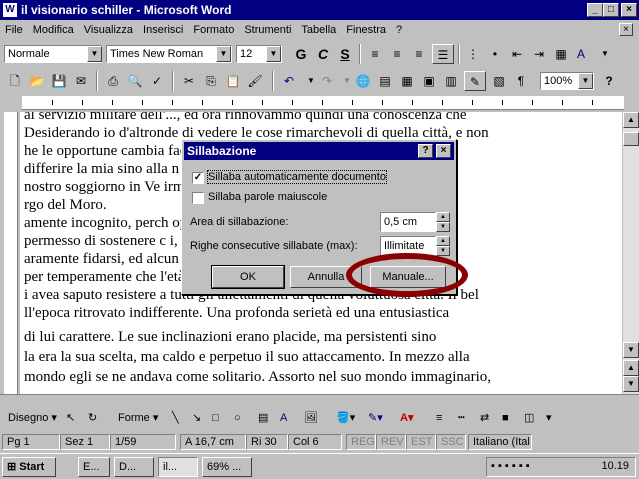 The image size is (639, 479). Describe the element at coordinates (561, 54) in the screenshot. I see `borders-icon: ▦` at that location.